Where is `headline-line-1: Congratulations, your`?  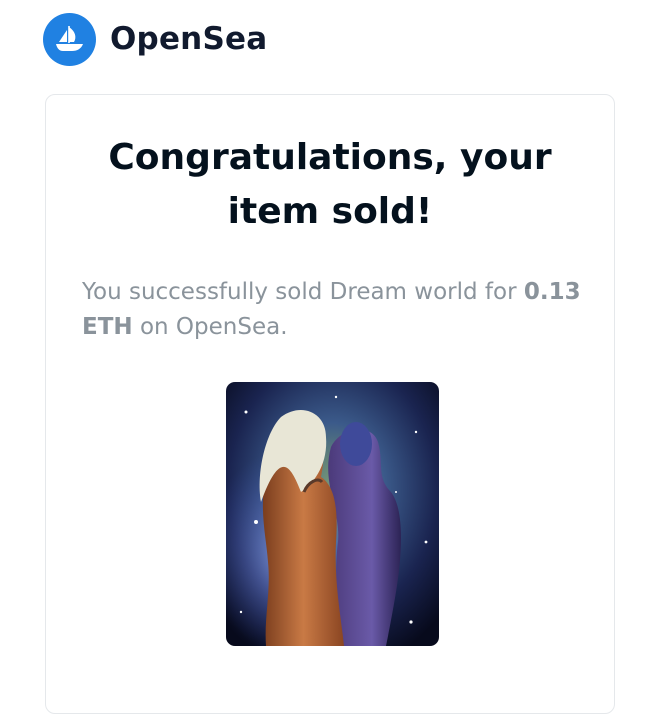
headline-line-1: Congratulations, your is located at coordinates (330, 157).